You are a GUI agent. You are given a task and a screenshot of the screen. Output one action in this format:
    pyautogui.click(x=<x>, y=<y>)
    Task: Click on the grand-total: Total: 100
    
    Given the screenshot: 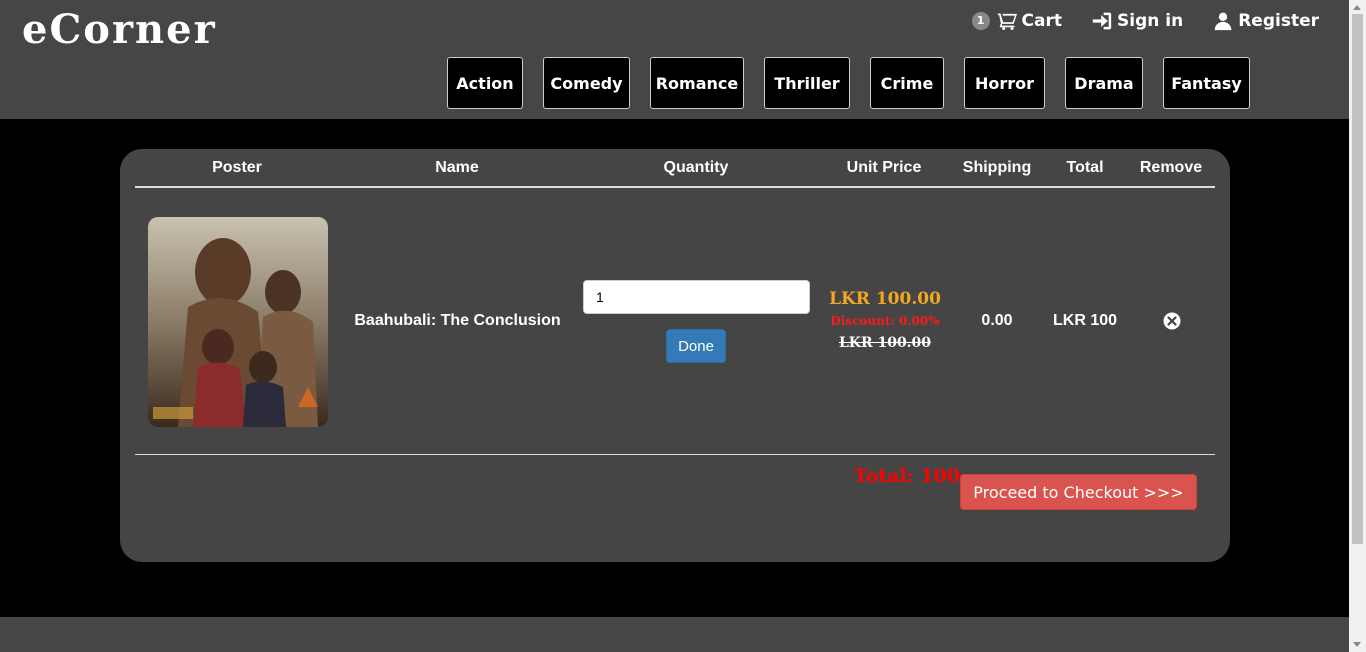 What is the action you would take?
    pyautogui.click(x=906, y=476)
    